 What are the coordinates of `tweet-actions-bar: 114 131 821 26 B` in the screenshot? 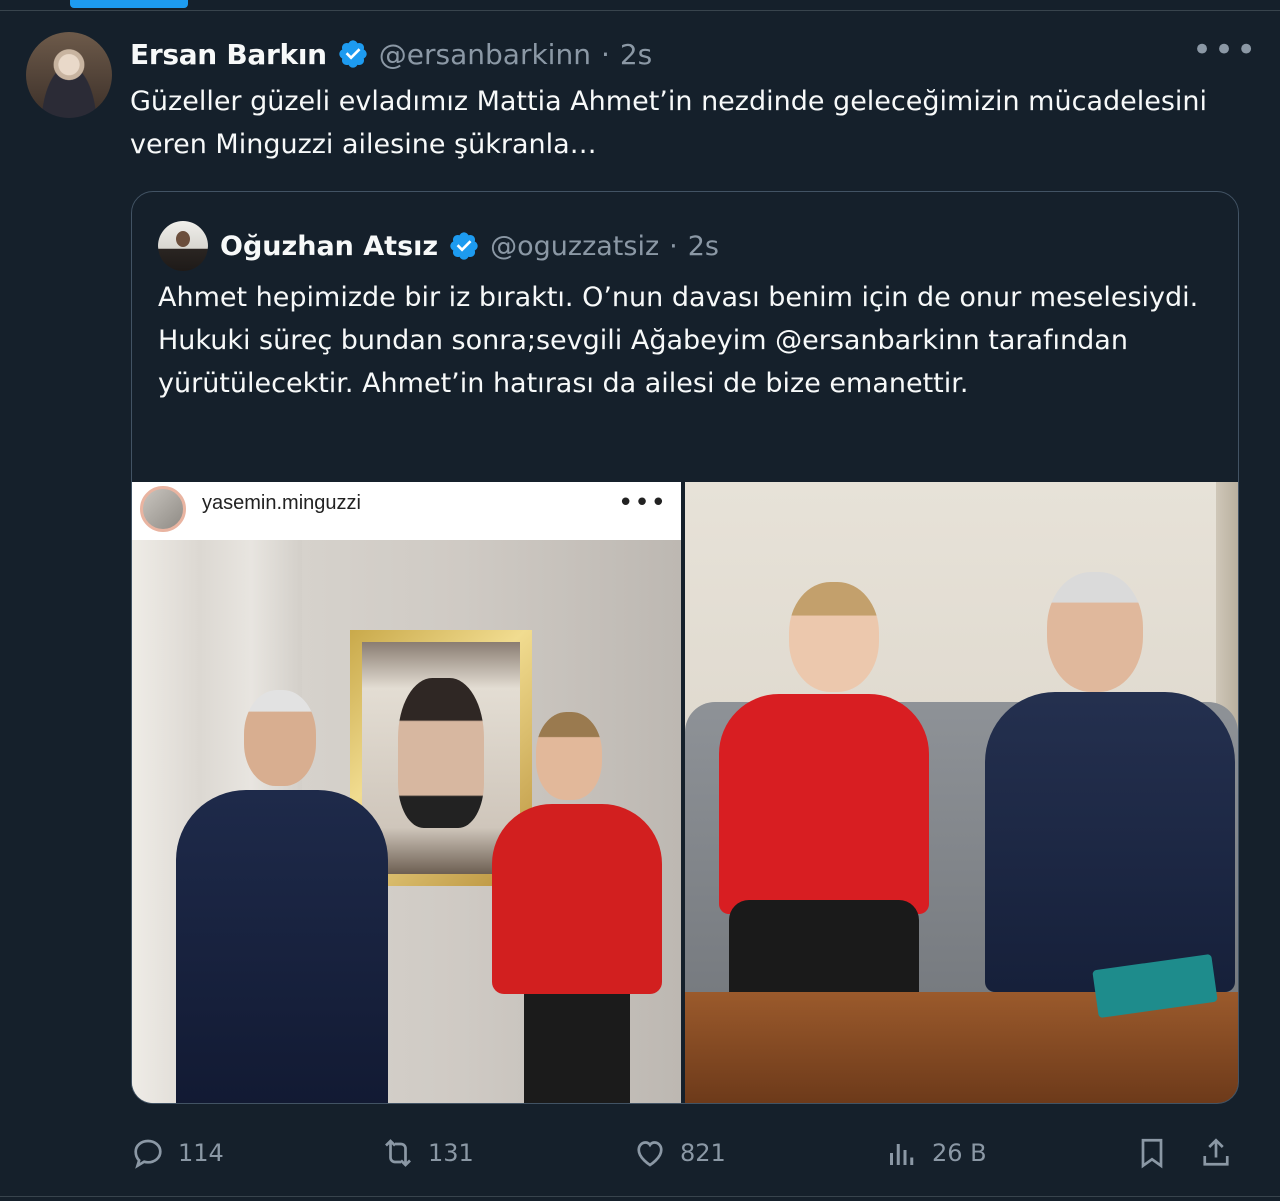 It's located at (640, 1153).